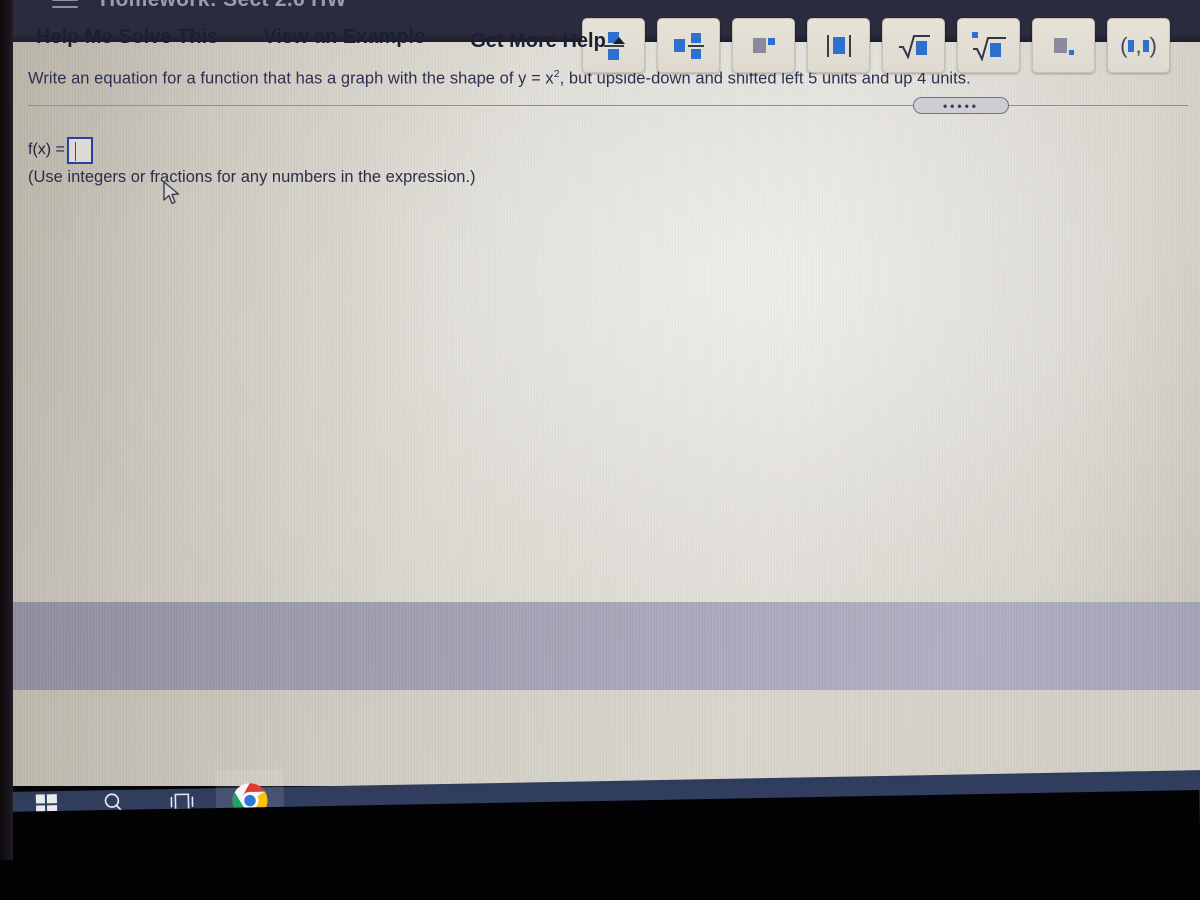  I want to click on monitor-bezel, so click(6, 430).